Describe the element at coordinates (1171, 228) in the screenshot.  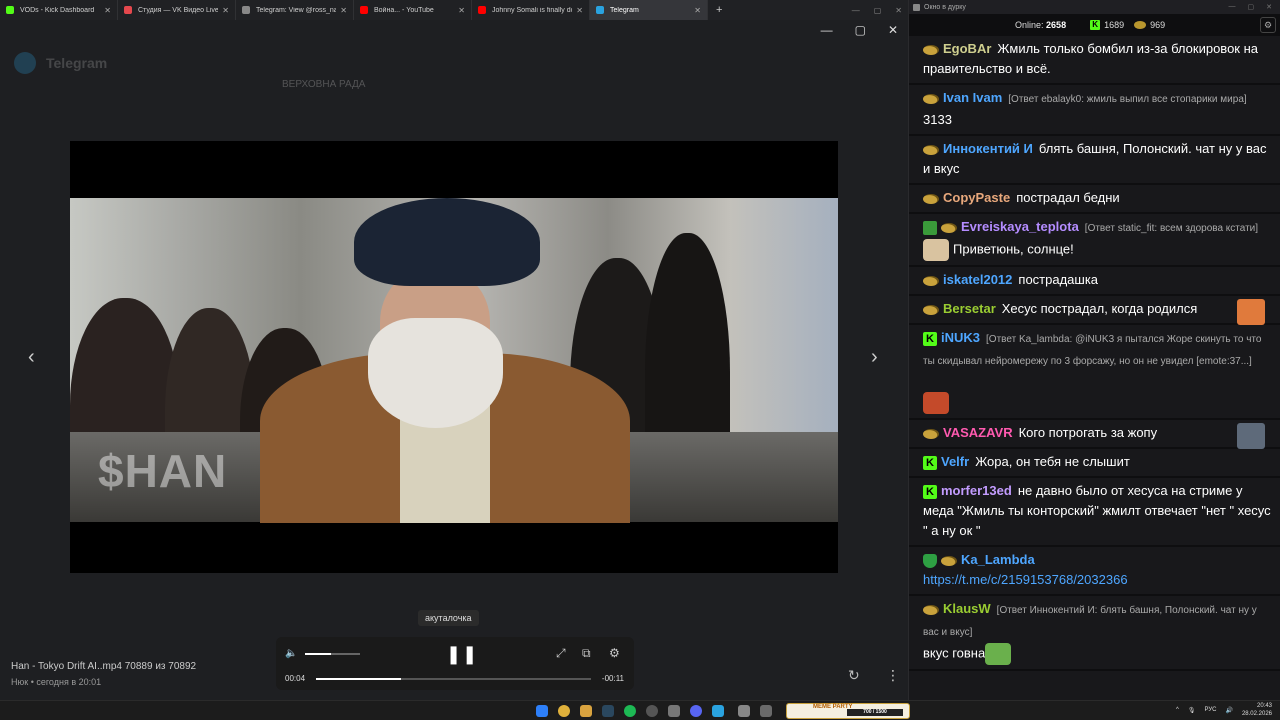
I see `reply-context: [Ответ static_fit: всем здорова кстати]` at that location.